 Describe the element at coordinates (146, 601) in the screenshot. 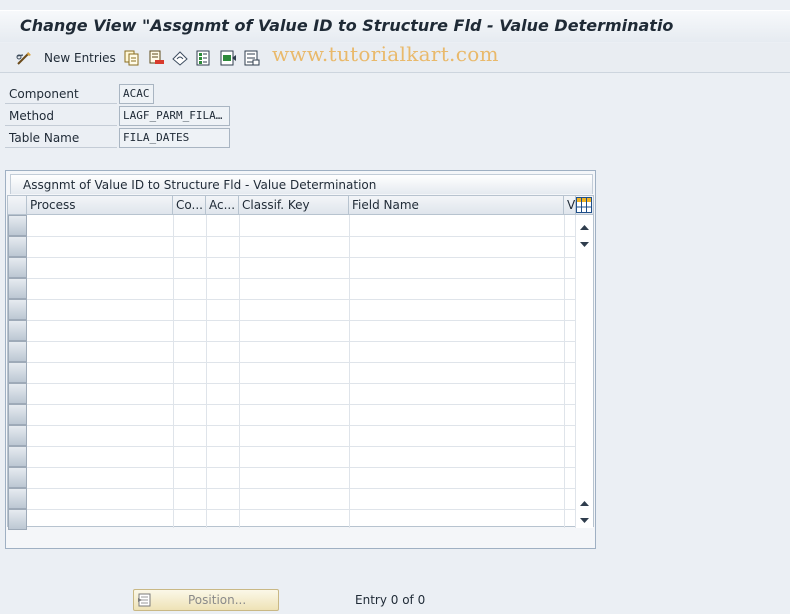

I see `position-icon` at that location.